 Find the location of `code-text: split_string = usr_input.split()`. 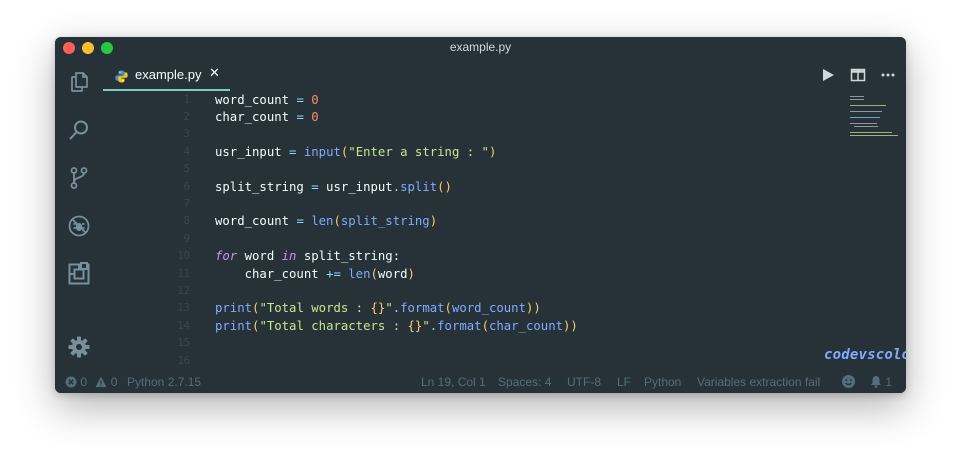

code-text: split_string = usr_input.split() is located at coordinates (333, 187).